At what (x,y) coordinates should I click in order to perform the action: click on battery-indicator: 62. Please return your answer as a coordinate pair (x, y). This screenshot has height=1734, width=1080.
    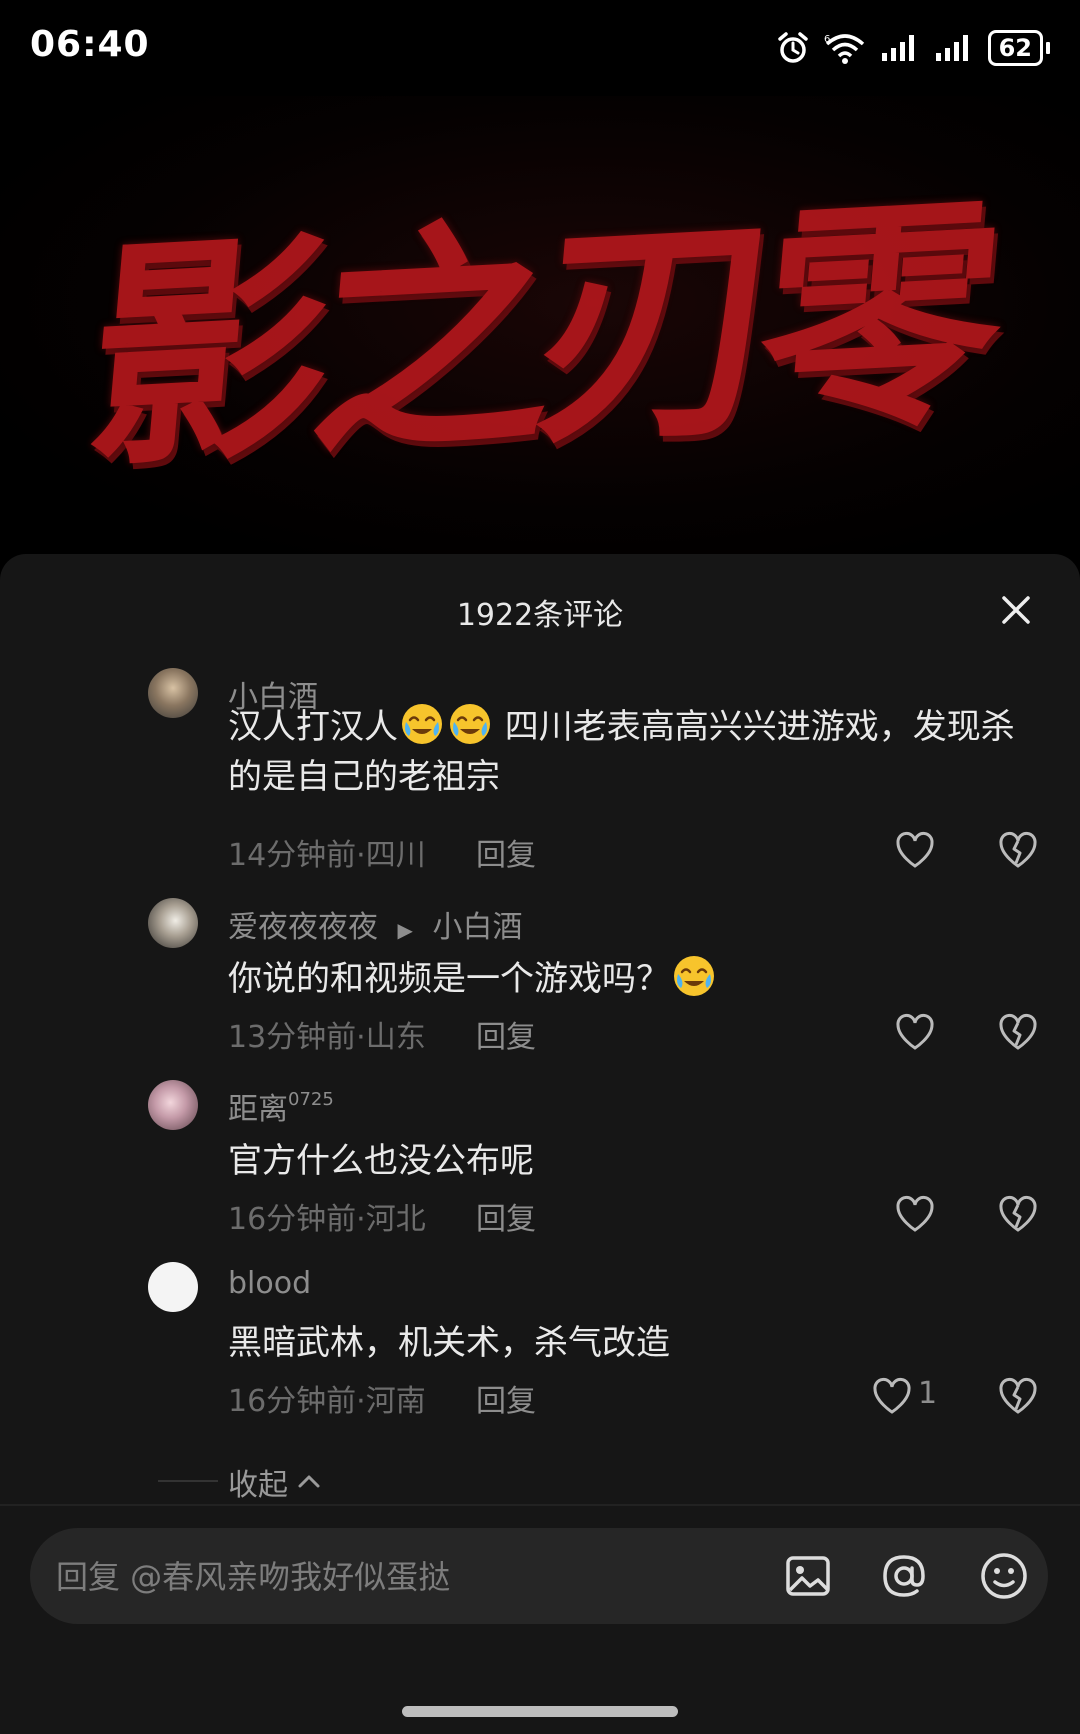
    Looking at the image, I should click on (1018, 48).